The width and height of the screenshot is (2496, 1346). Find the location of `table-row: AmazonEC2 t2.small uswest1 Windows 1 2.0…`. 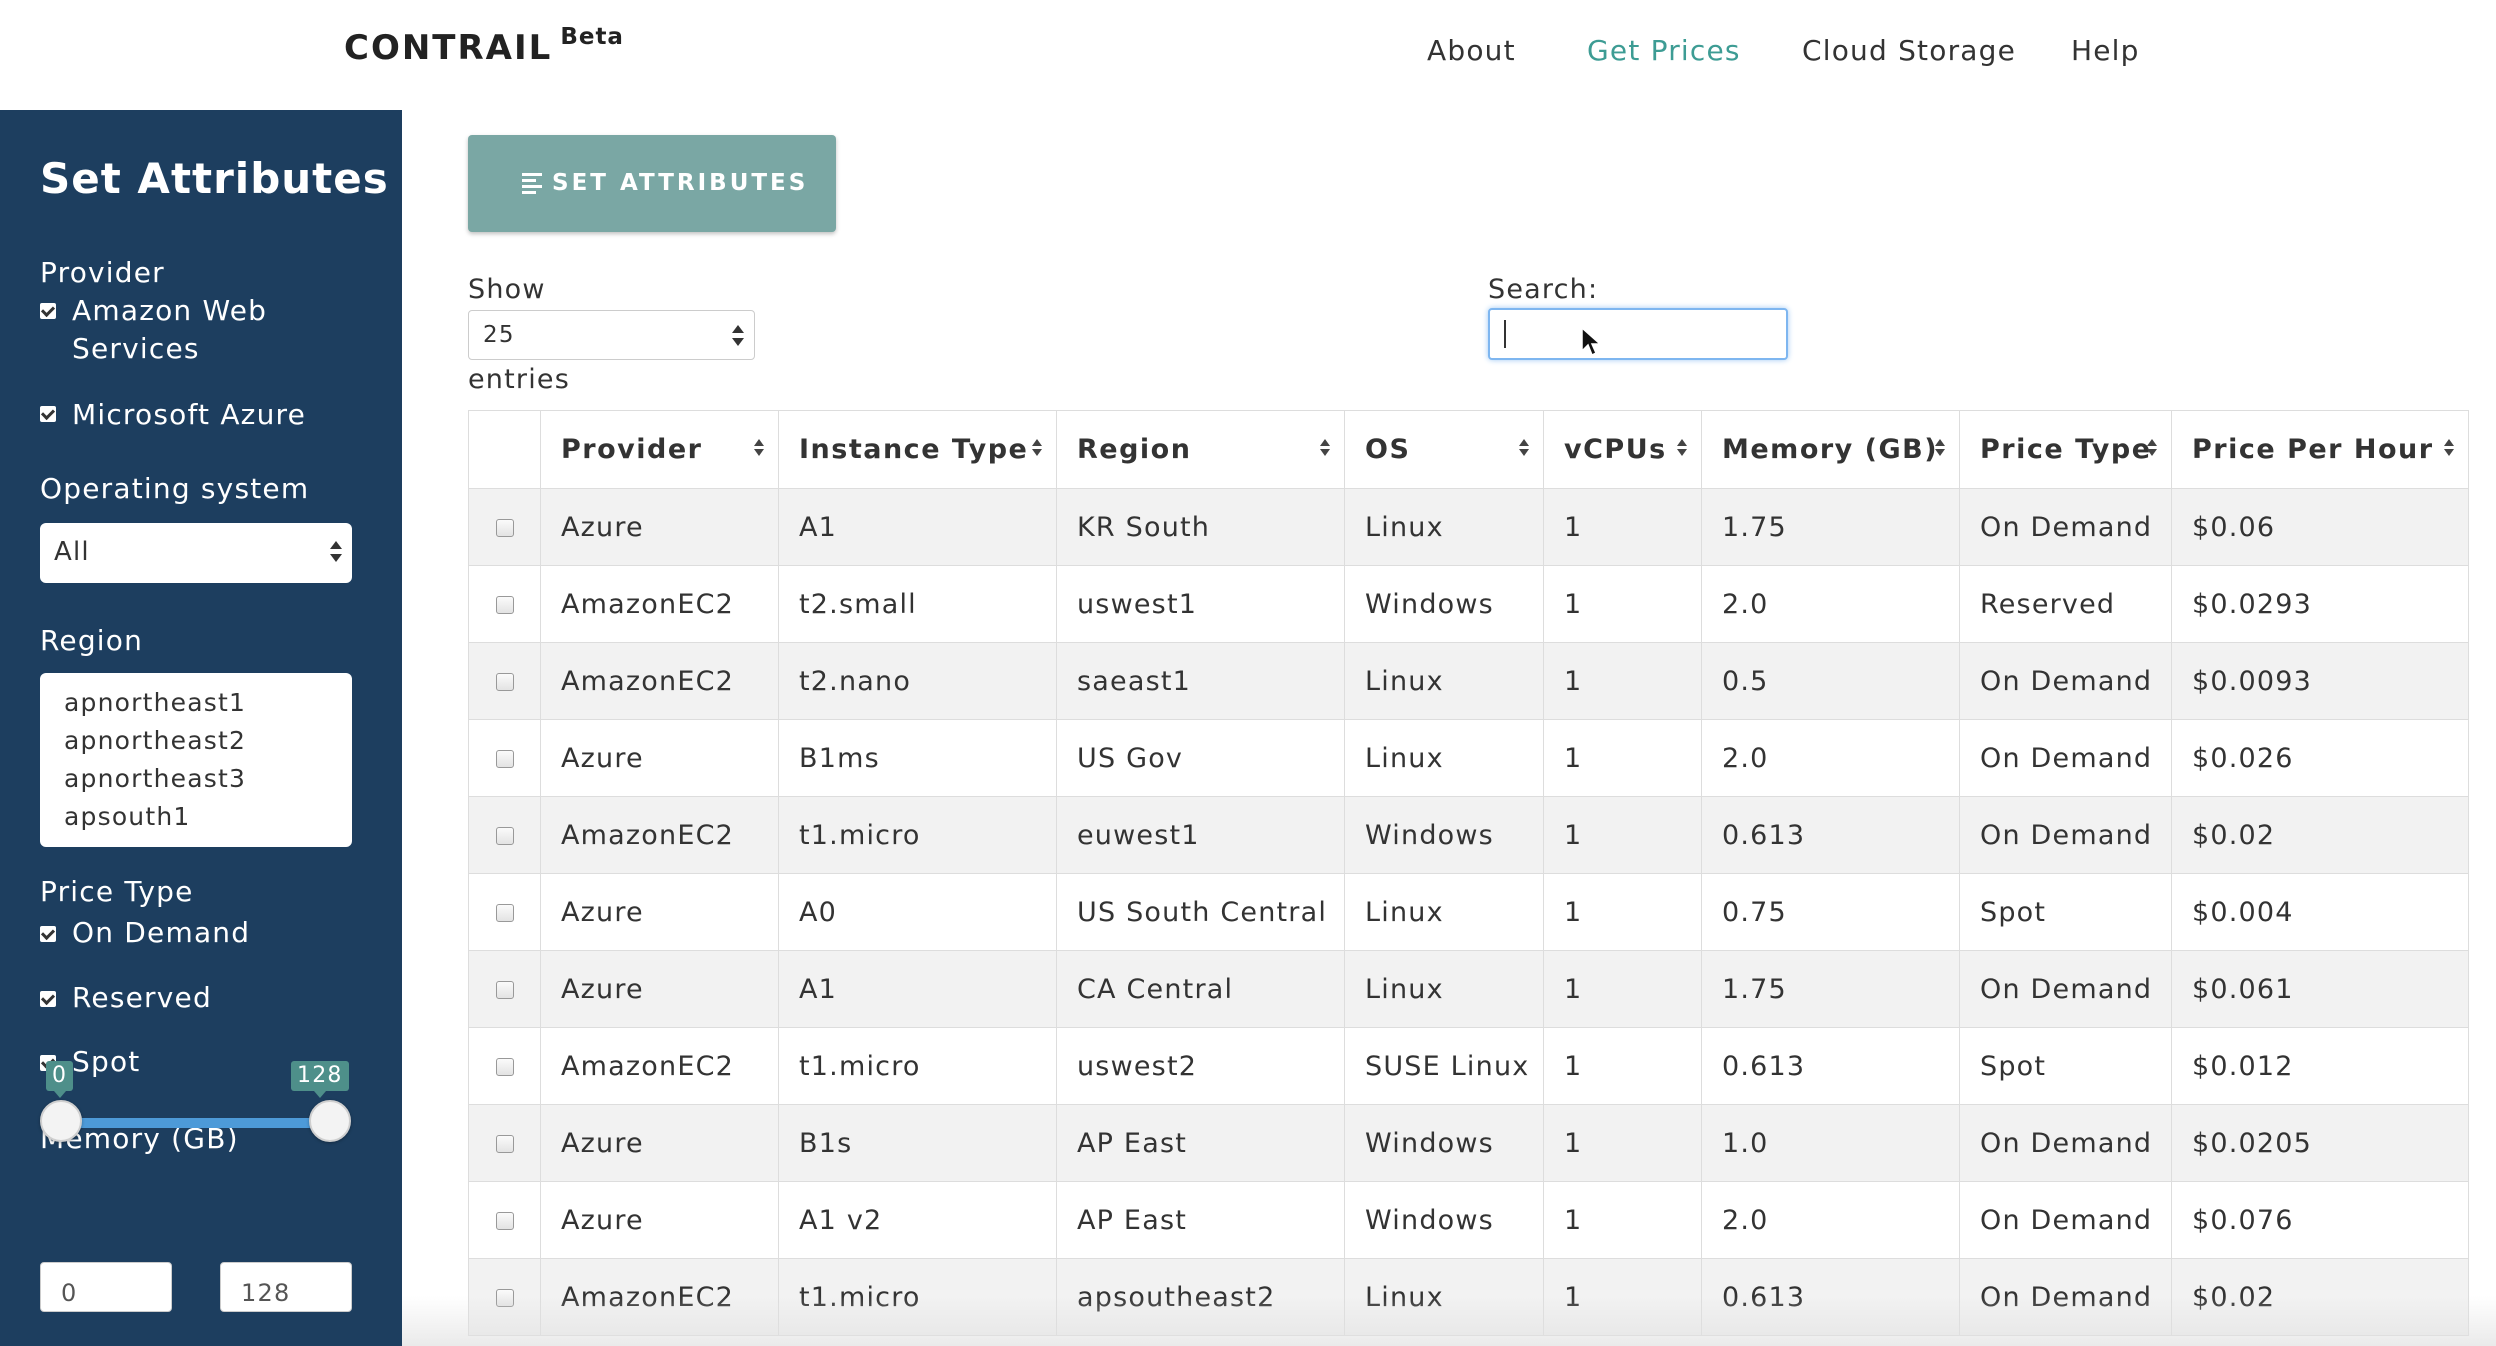

table-row: AmazonEC2 t2.small uswest1 Windows 1 2.0… is located at coordinates (1468, 604).